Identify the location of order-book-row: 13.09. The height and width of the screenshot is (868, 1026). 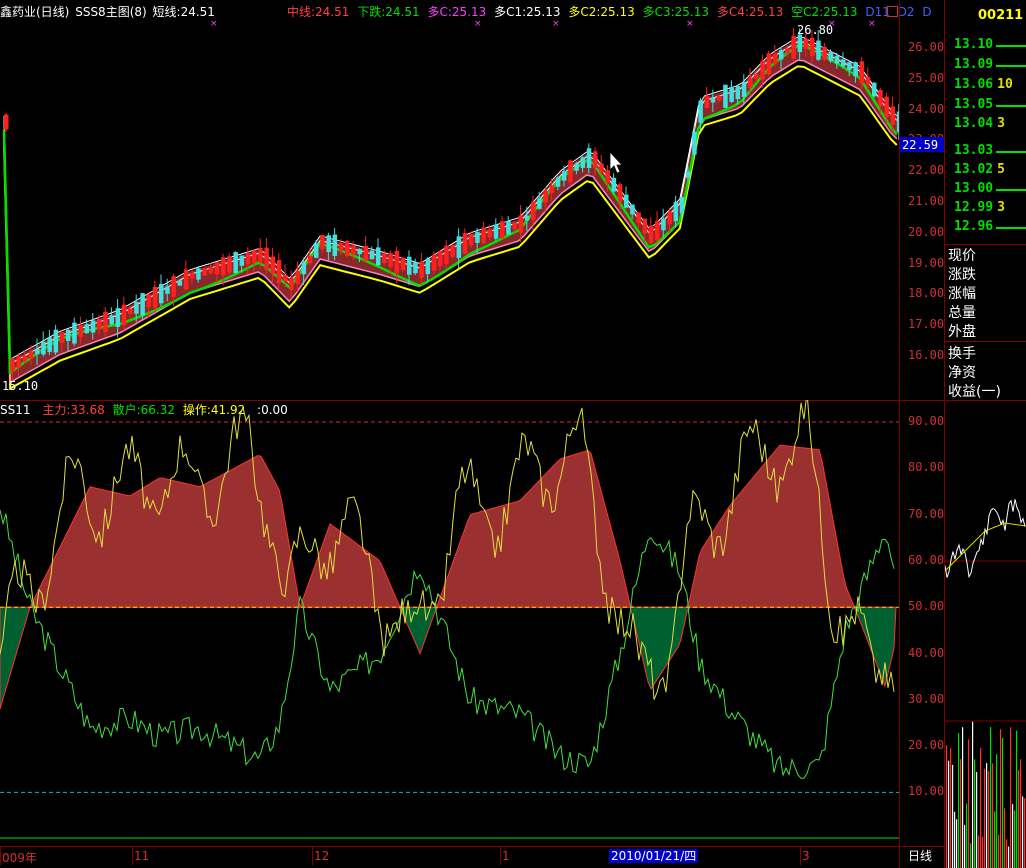
(973, 64).